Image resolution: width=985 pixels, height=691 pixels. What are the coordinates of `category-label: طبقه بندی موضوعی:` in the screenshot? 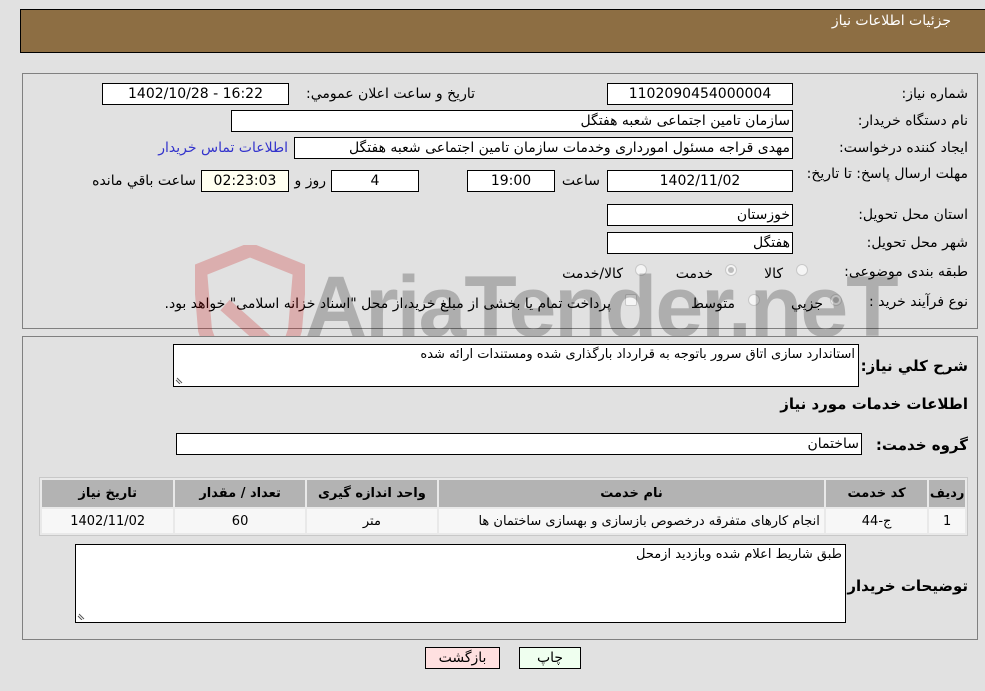 It's located at (906, 272).